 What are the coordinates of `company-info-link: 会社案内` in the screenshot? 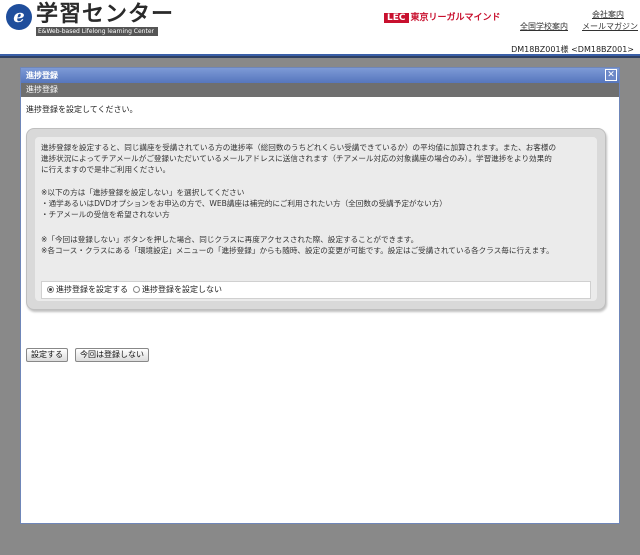 It's located at (608, 14).